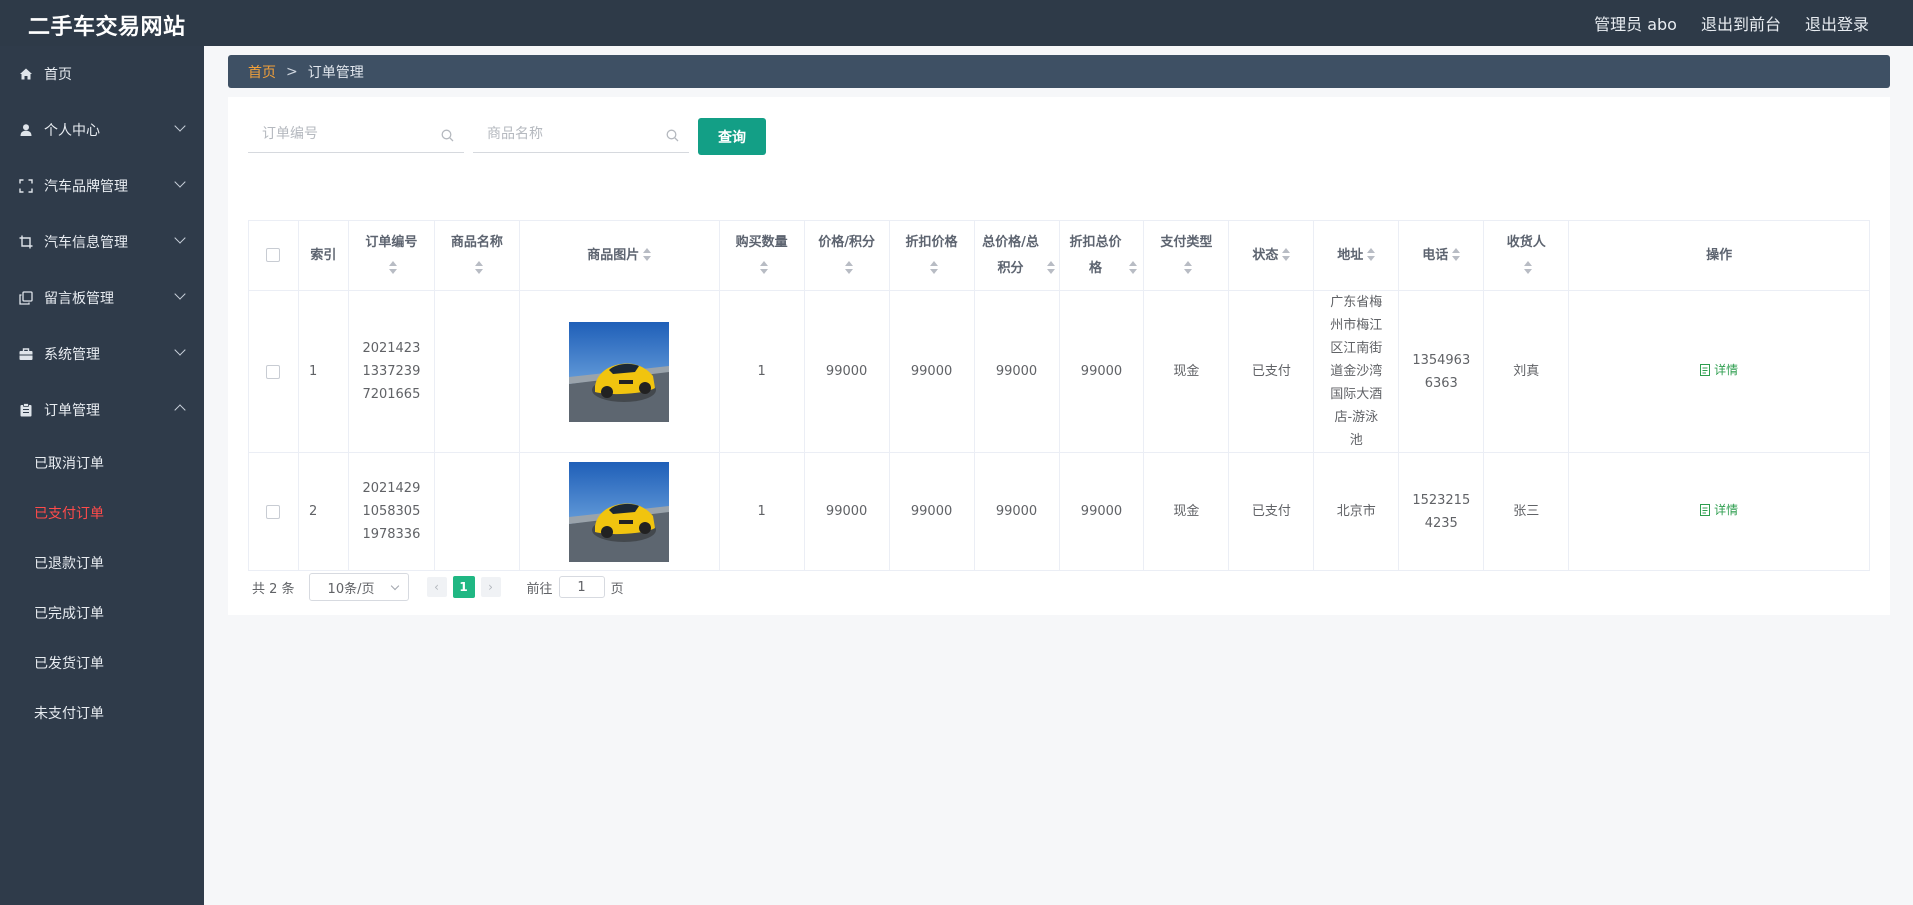 Image resolution: width=1913 pixels, height=905 pixels. Describe the element at coordinates (1356, 511) in the screenshot. I see `cell-address: 北京市` at that location.